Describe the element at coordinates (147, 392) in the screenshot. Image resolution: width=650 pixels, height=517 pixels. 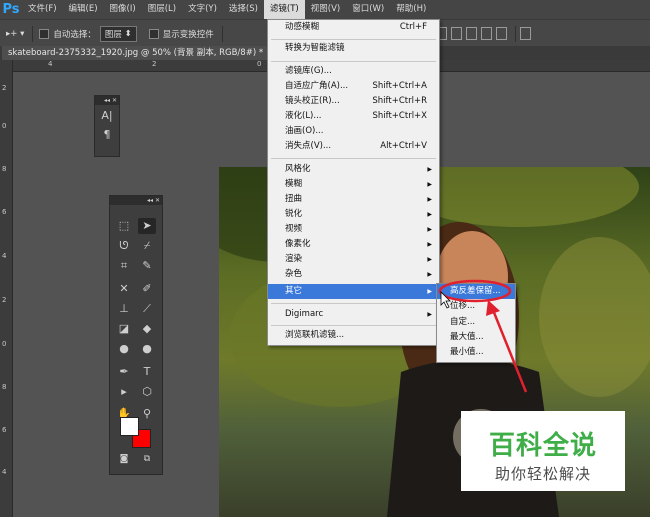
I see `shape-tool-icon: ⬡` at that location.